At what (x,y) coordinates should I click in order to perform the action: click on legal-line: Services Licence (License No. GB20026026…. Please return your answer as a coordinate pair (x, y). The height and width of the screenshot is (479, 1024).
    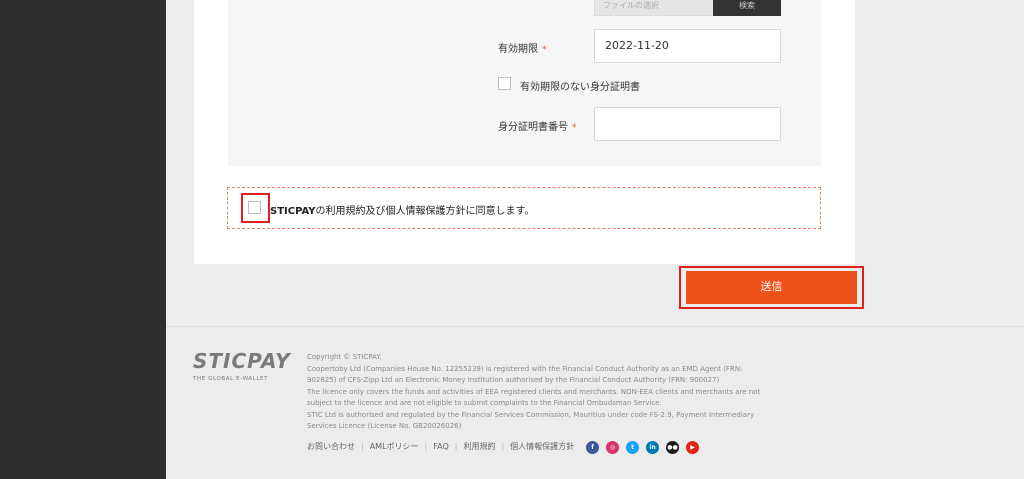
    Looking at the image, I should click on (384, 426).